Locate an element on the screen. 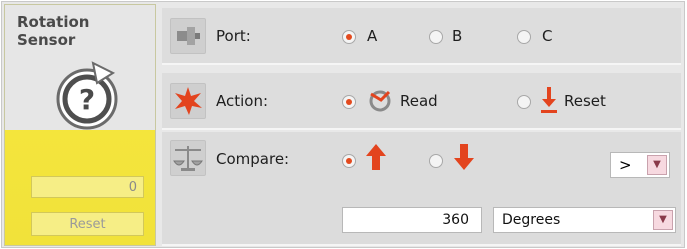 The height and width of the screenshot is (249, 687). port-a-label: A is located at coordinates (372, 36).